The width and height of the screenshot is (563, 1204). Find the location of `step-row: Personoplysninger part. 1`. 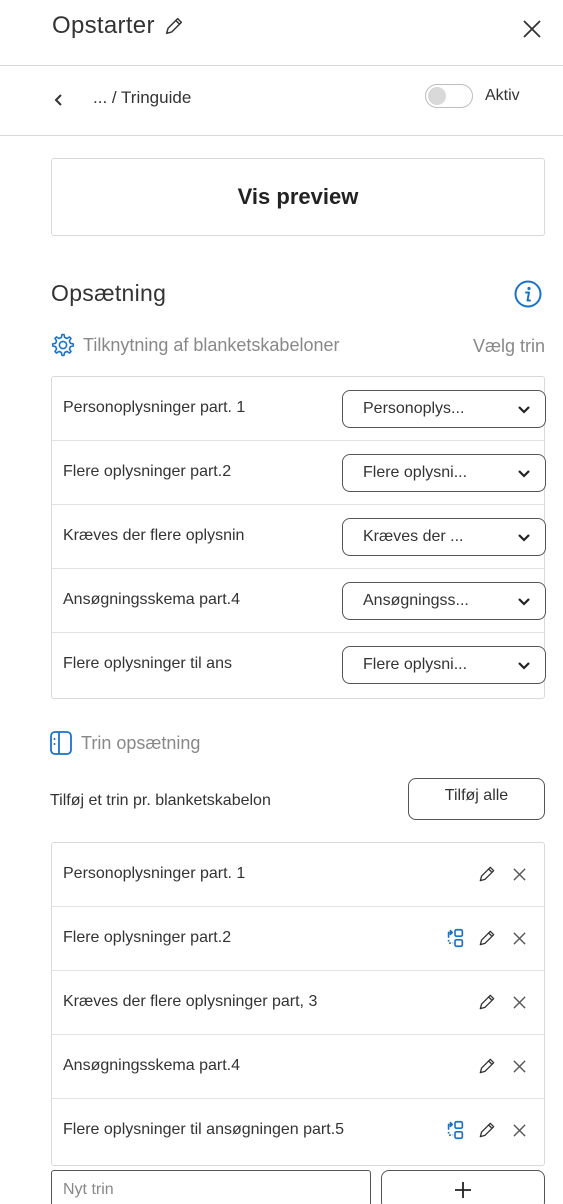

step-row: Personoplysninger part. 1 is located at coordinates (298, 875).